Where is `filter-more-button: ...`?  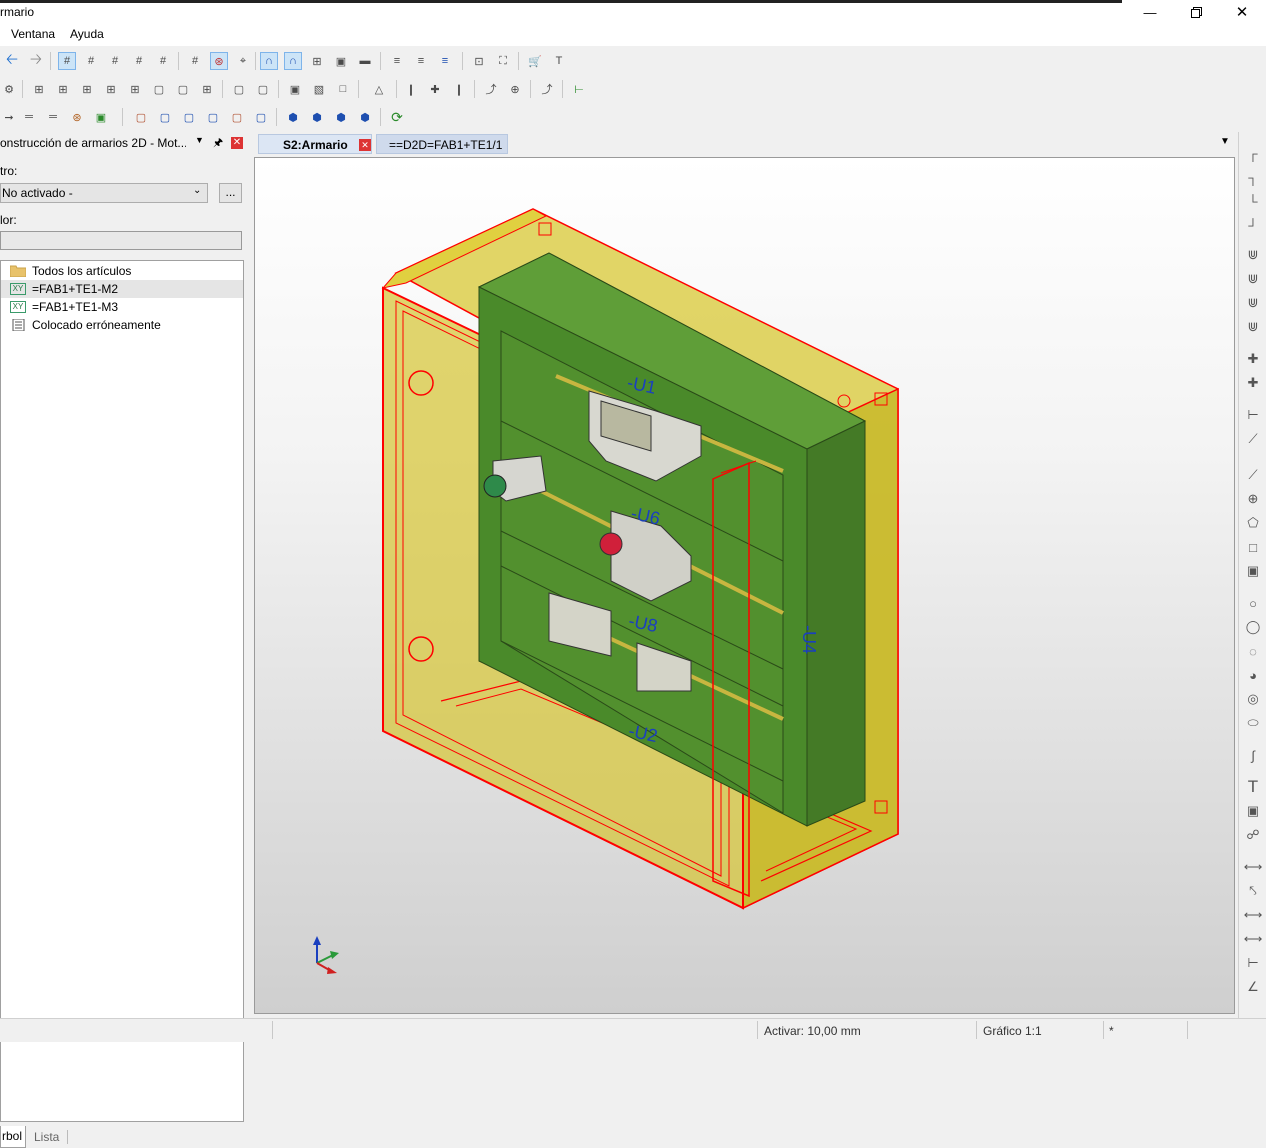
filter-more-button: ... is located at coordinates (230, 193).